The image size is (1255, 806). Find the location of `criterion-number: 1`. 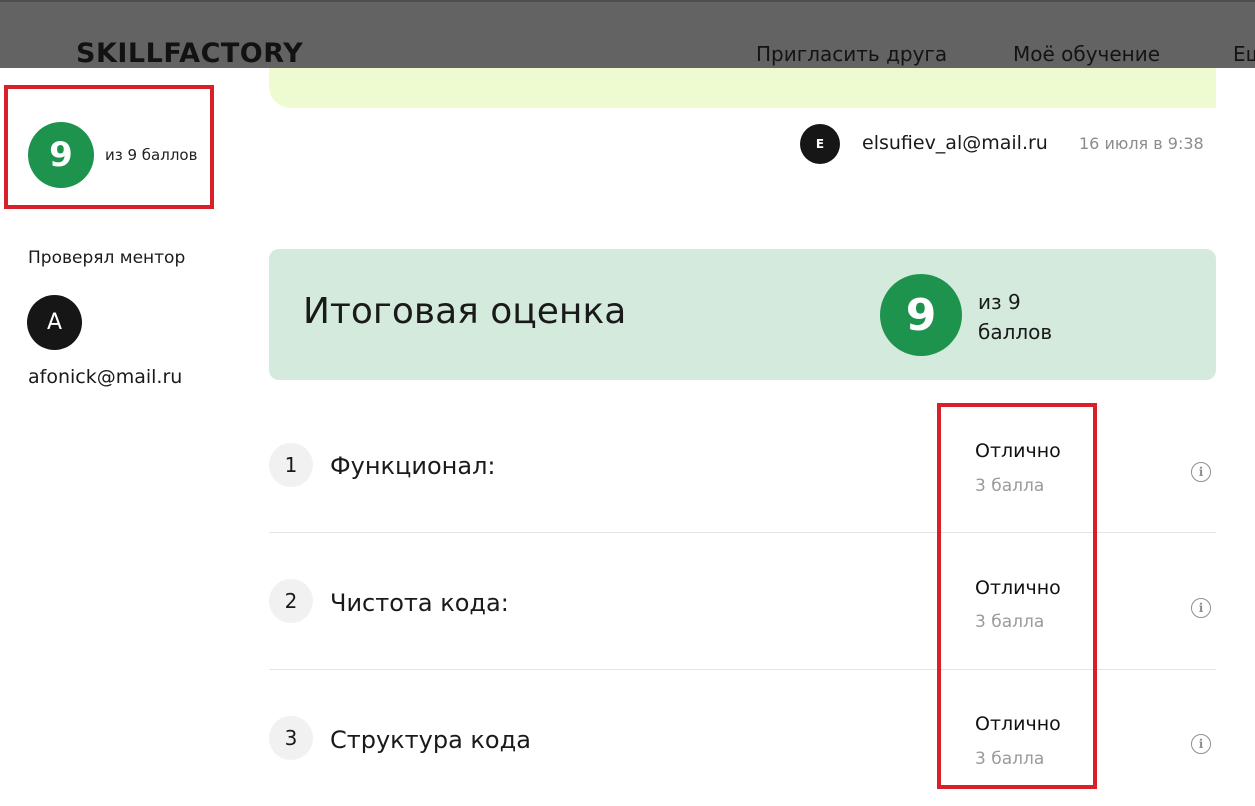

criterion-number: 1 is located at coordinates (291, 465).